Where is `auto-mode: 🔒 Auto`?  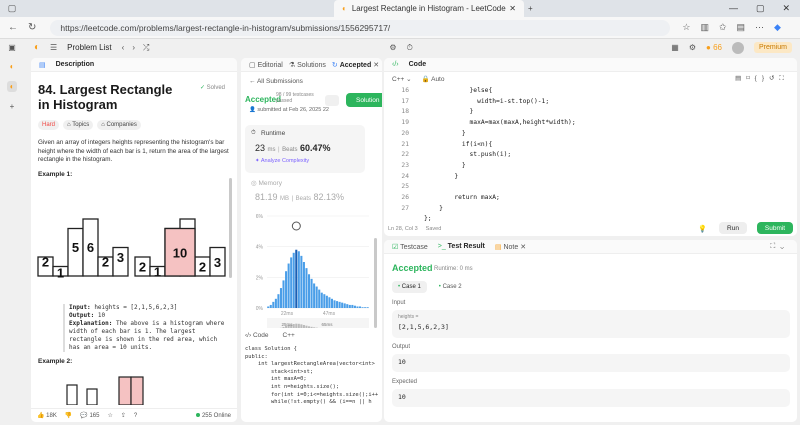
auto-mode: 🔒 Auto is located at coordinates (433, 79).